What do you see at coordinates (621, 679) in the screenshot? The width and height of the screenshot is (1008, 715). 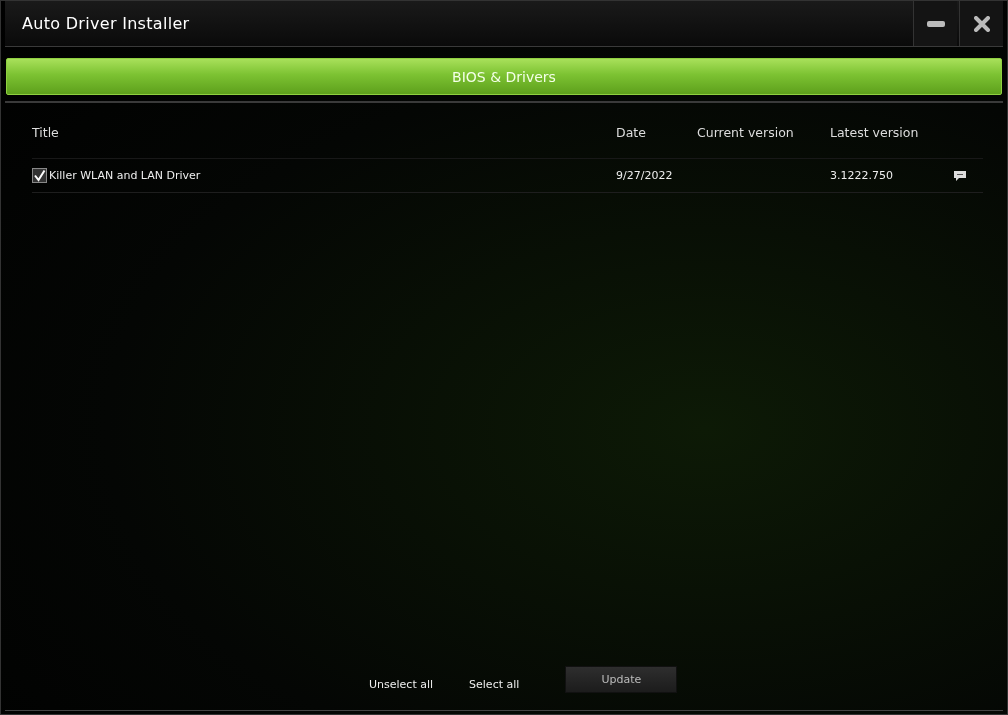 I see `update-button: Update` at bounding box center [621, 679].